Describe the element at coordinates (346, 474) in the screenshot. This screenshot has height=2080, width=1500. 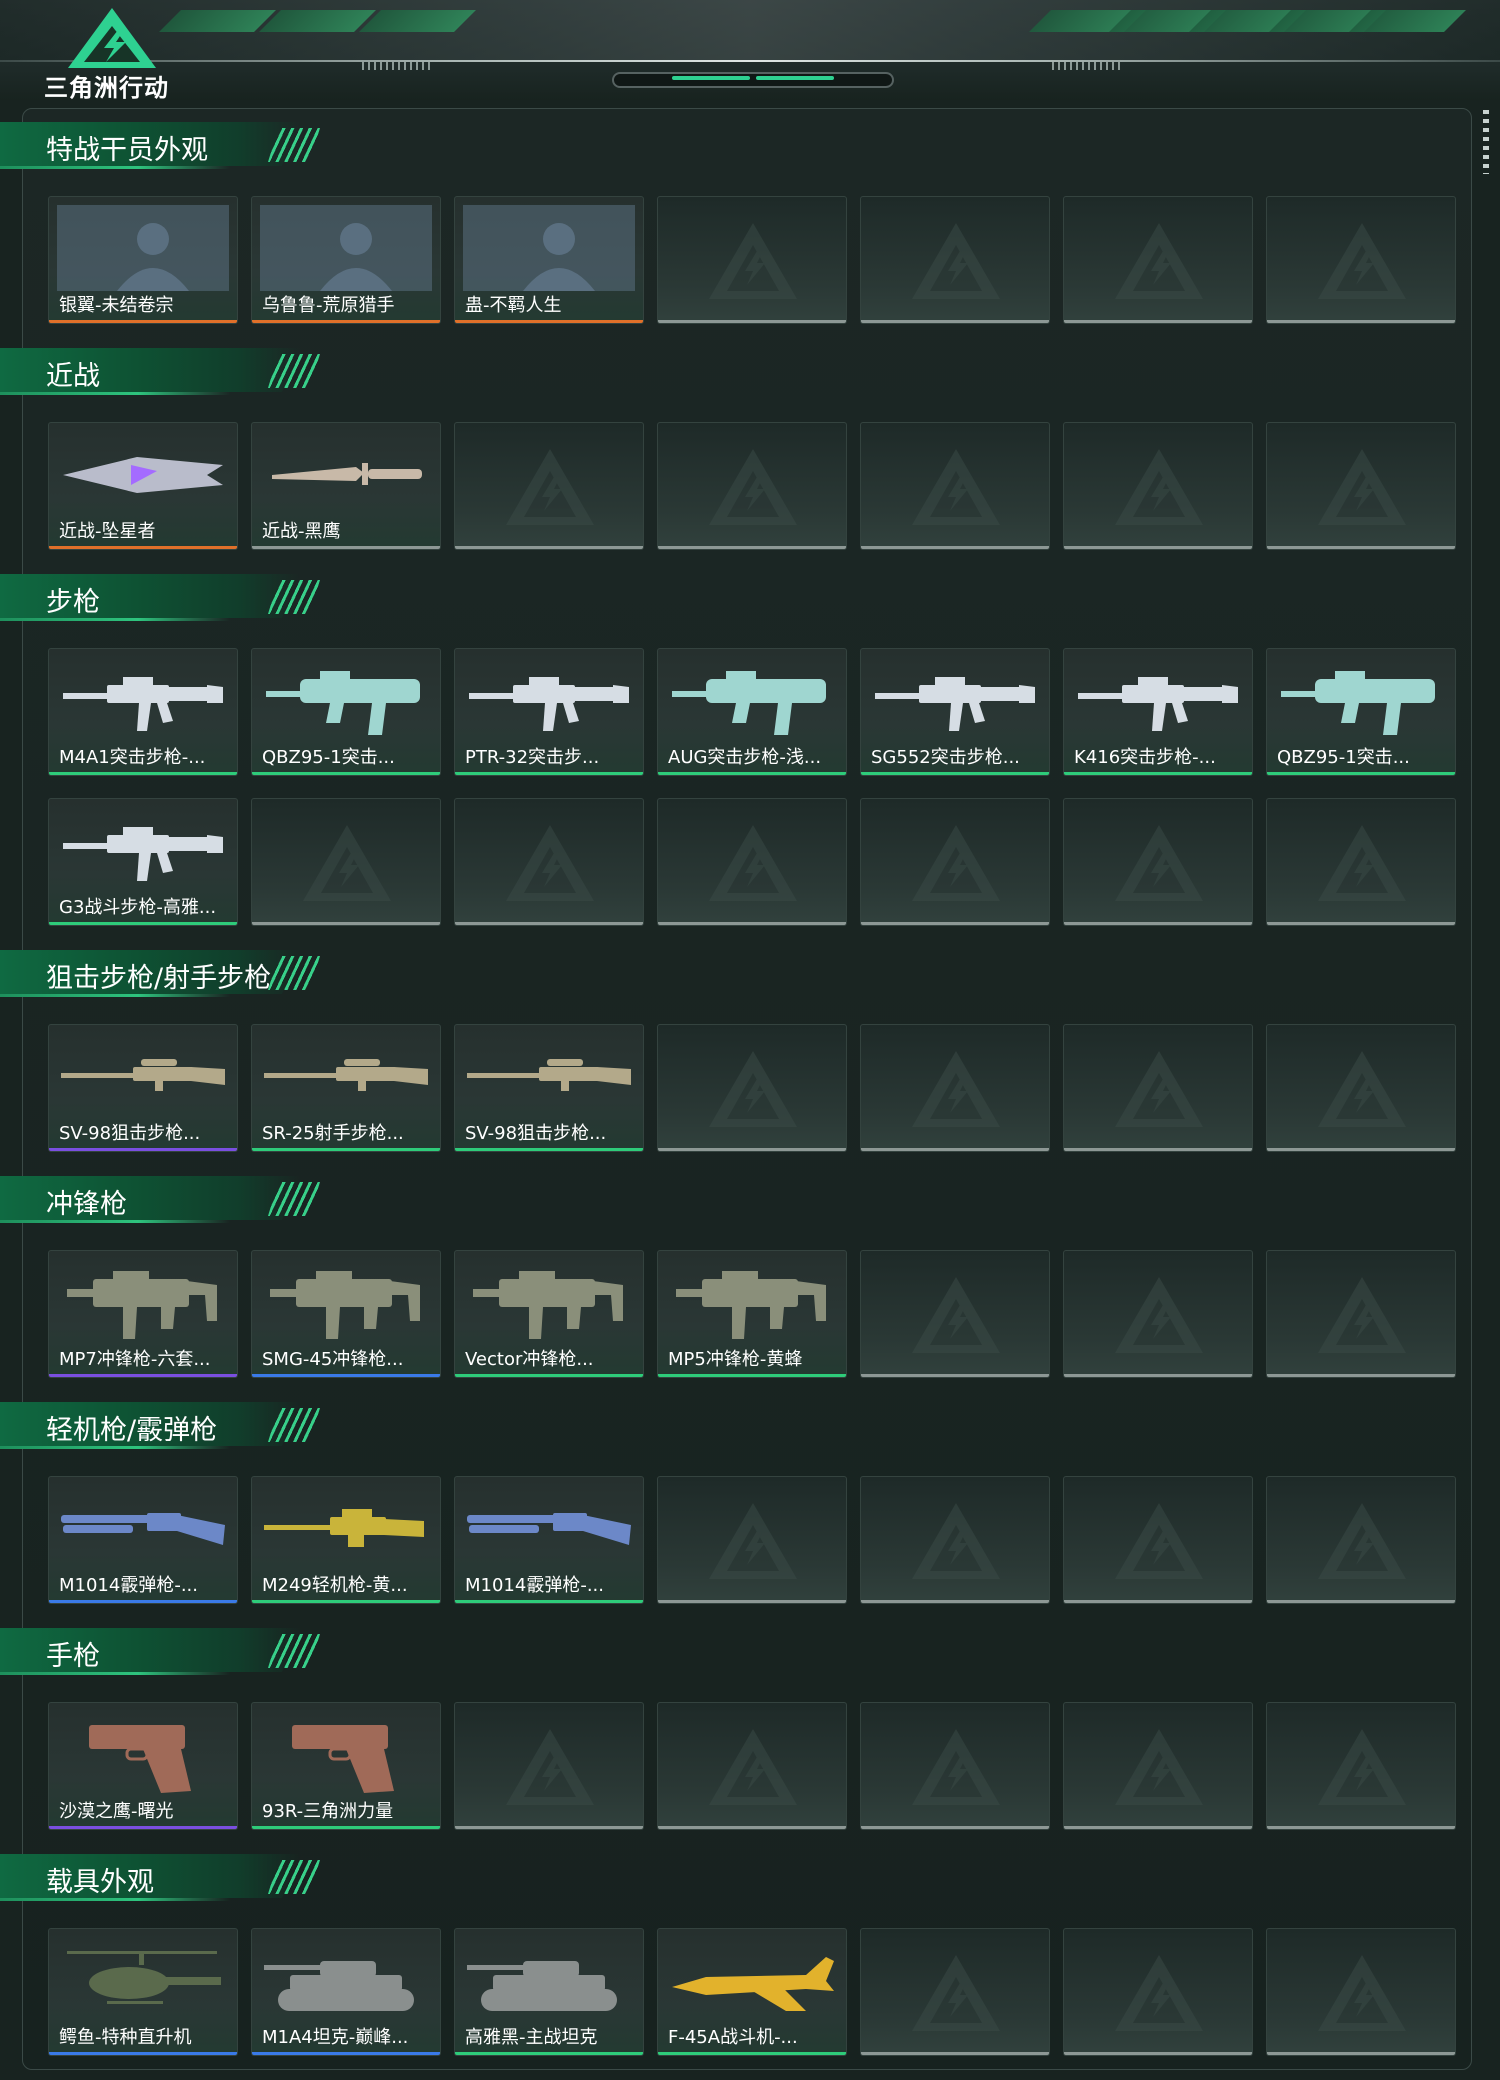
I see `knife-icon` at that location.